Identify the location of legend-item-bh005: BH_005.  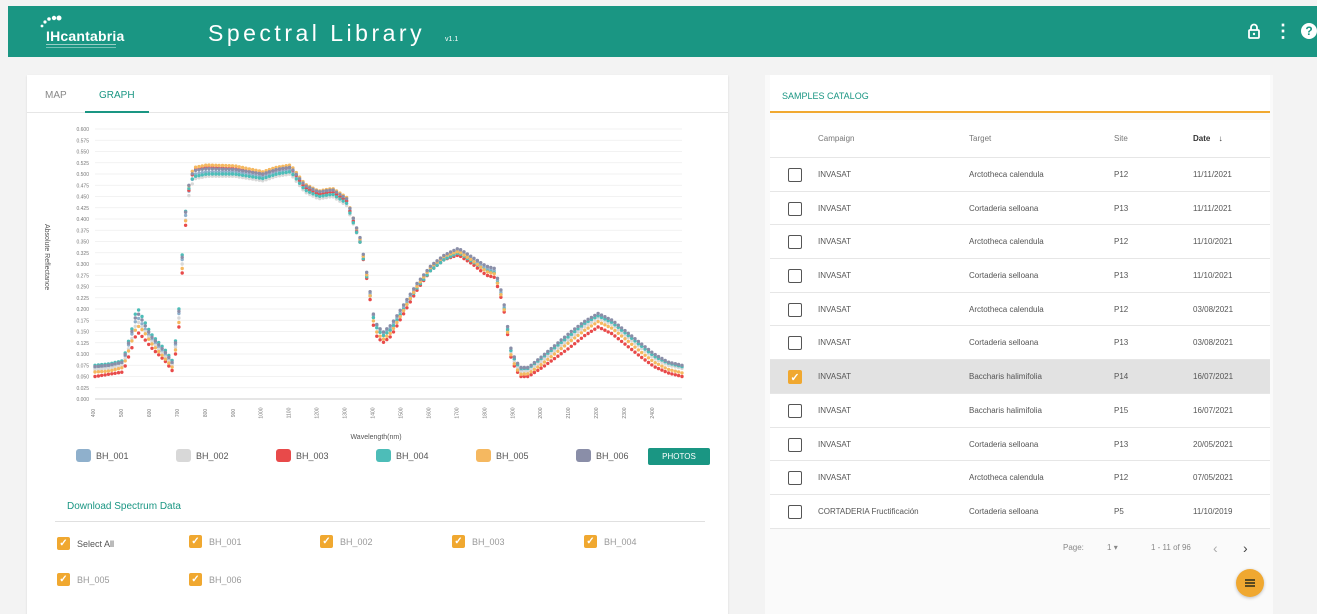
(502, 455).